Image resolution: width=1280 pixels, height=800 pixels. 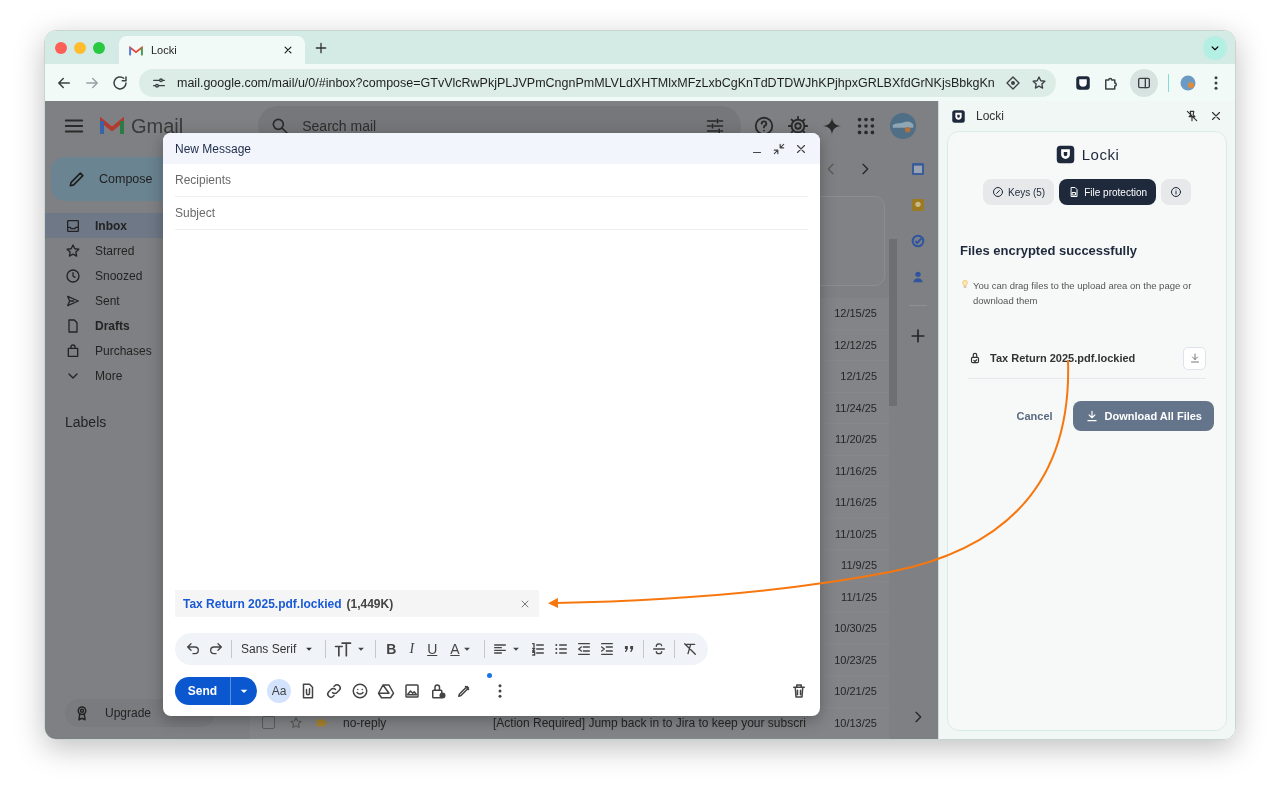 I want to click on search-options-icon, so click(x=715, y=126).